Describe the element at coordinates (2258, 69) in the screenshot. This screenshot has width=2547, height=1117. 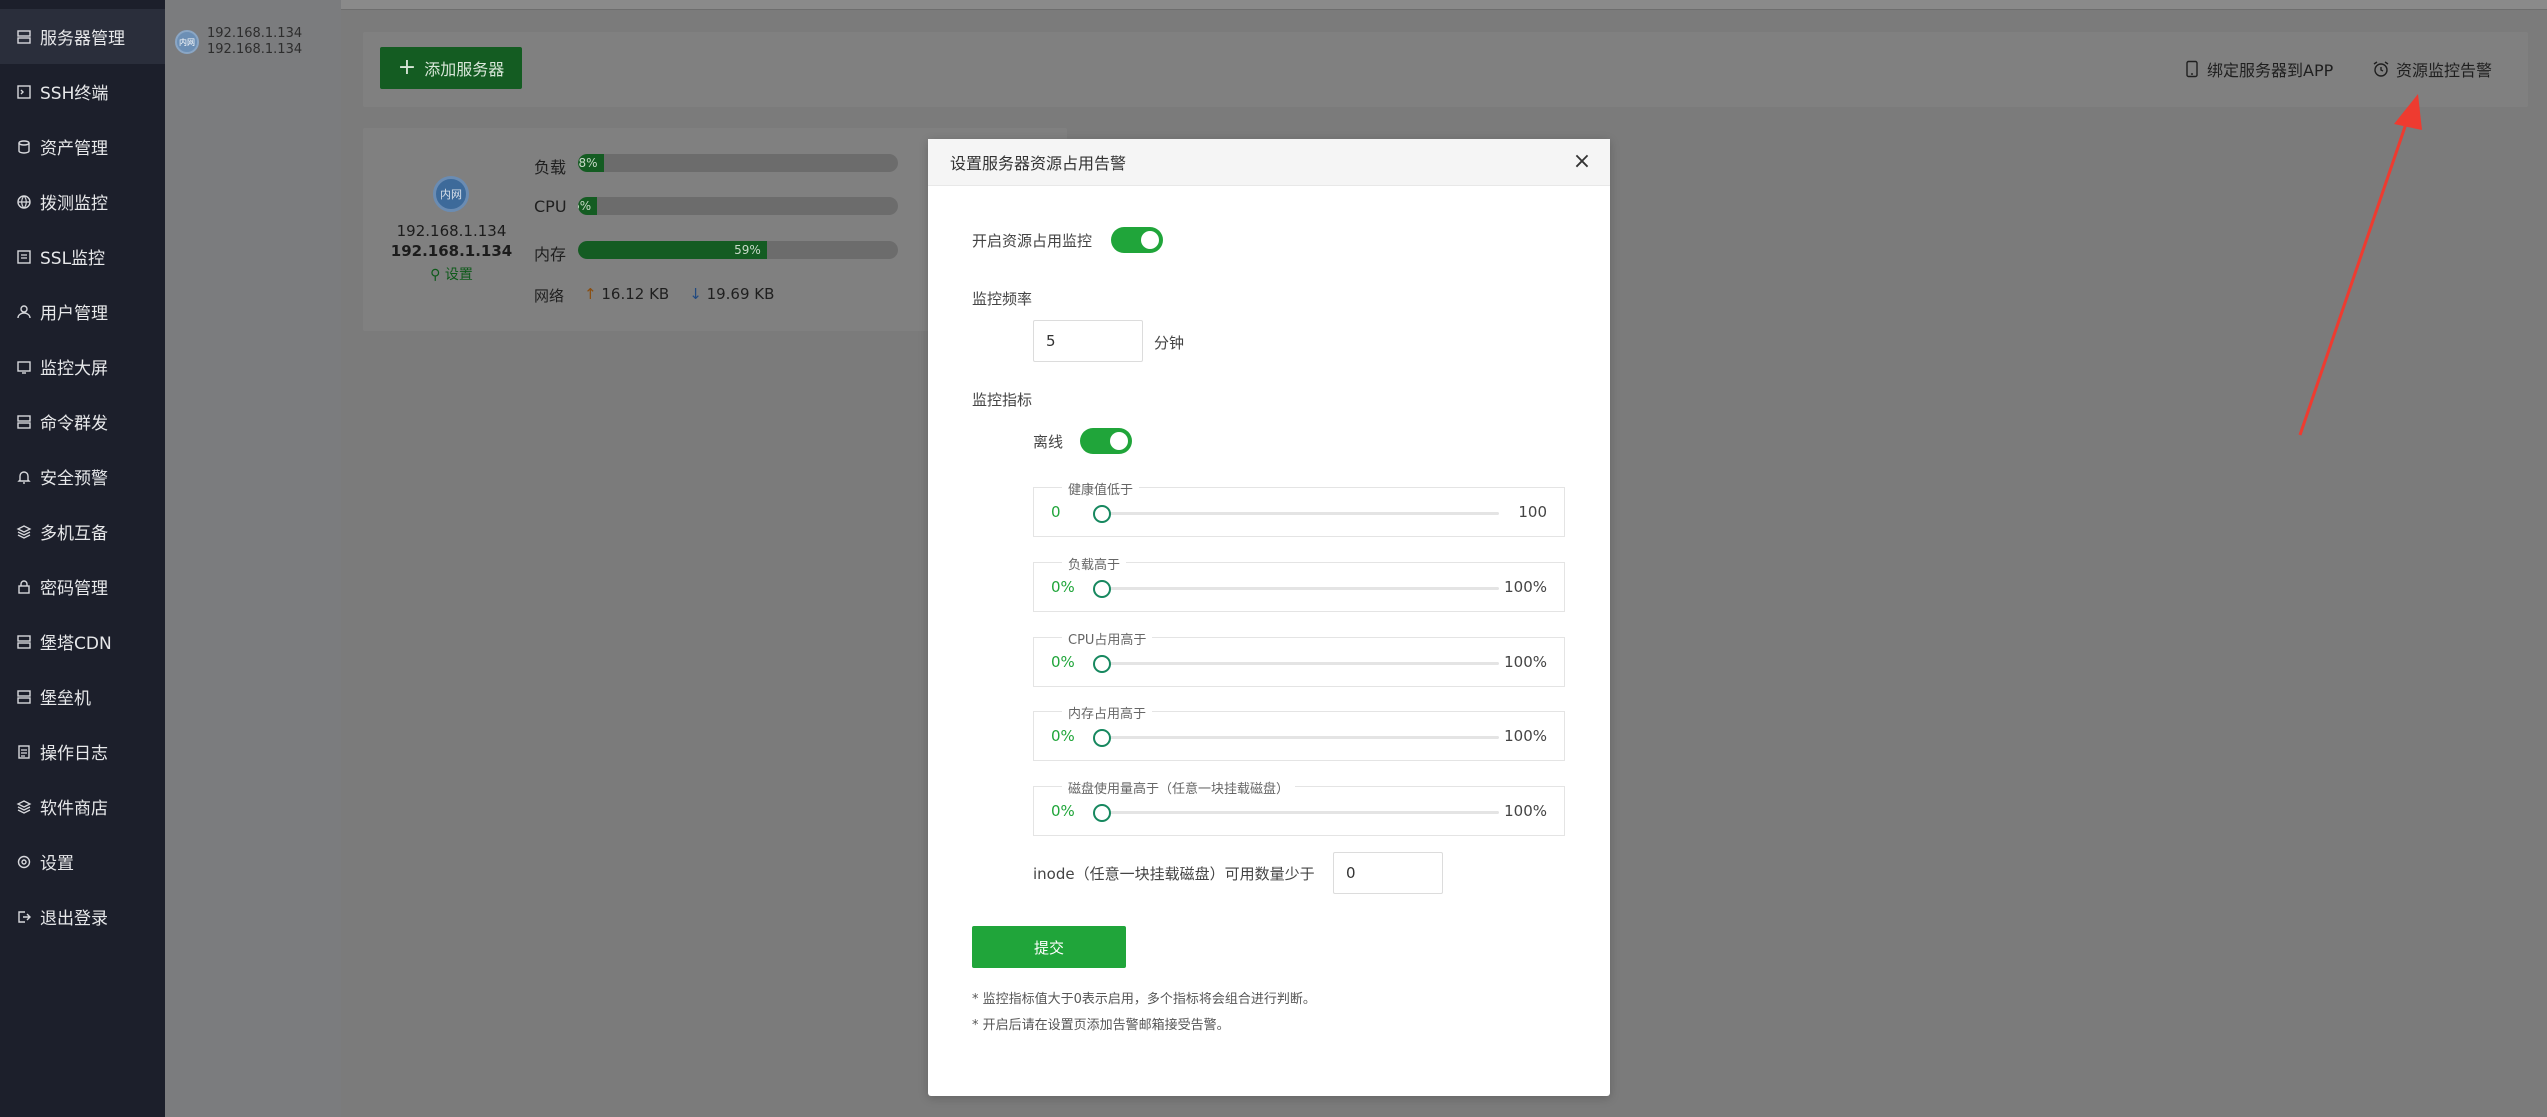
I see `bind-app-link: 绑定服务器到APP` at that location.